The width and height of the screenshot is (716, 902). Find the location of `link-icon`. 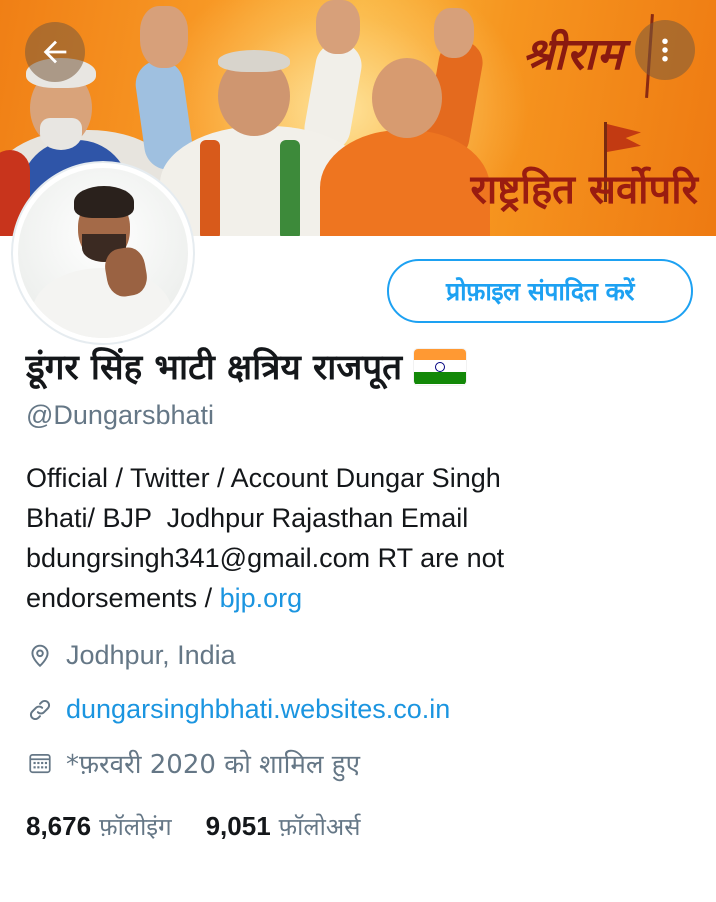

link-icon is located at coordinates (40, 710).